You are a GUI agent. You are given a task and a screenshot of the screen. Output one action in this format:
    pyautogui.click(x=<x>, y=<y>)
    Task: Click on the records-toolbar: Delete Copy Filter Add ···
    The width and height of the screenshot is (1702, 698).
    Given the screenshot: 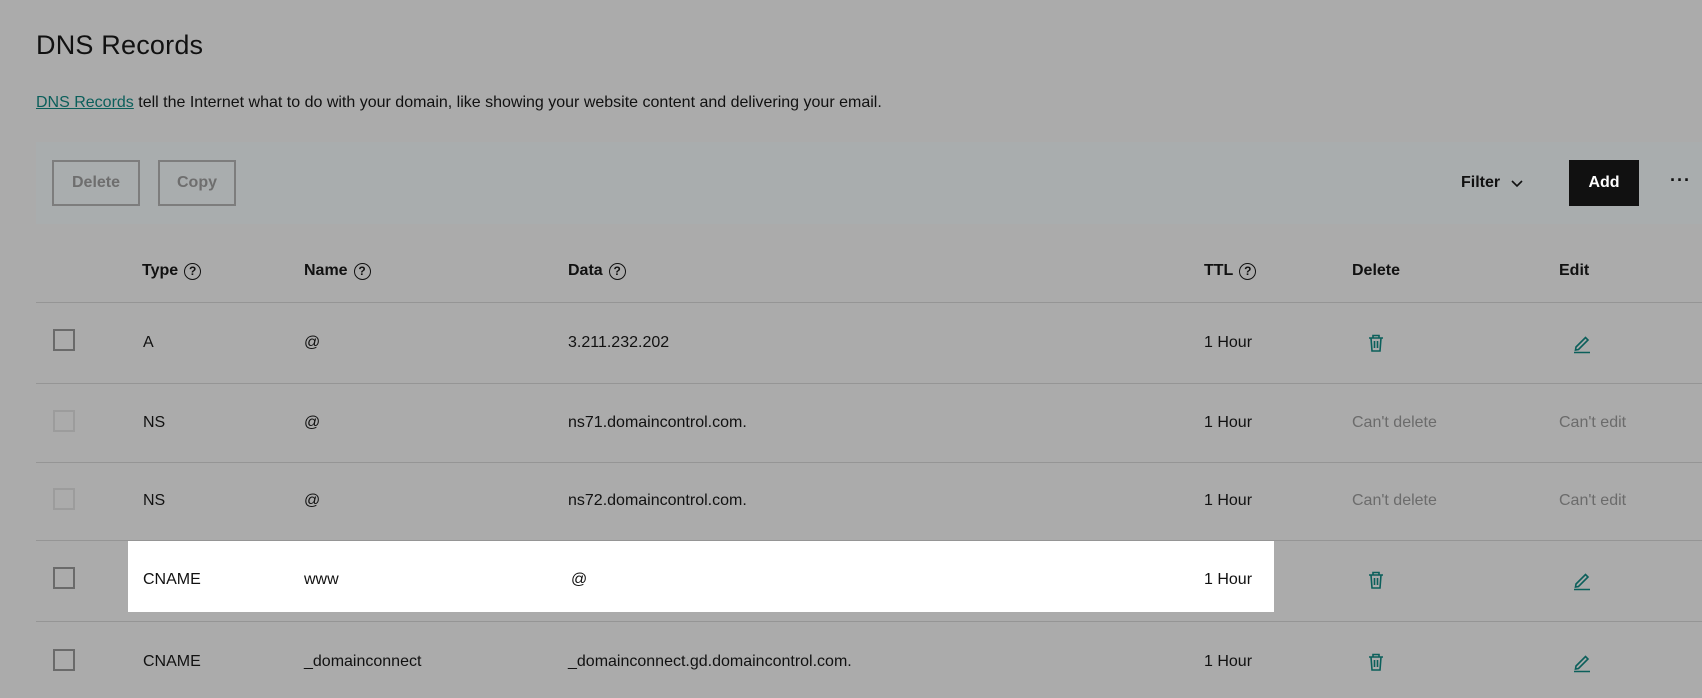 What is the action you would take?
    pyautogui.click(x=869, y=183)
    